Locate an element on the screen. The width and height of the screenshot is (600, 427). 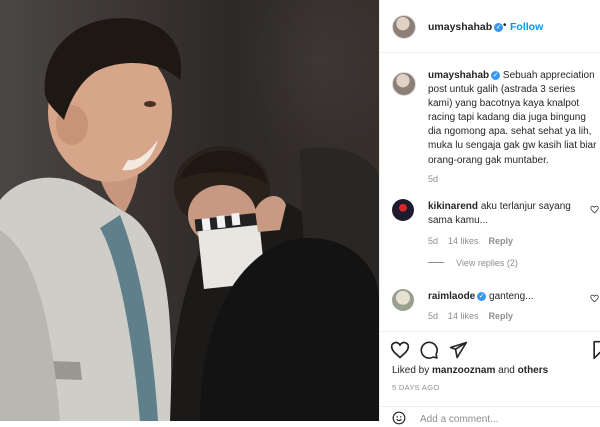
caption-age-text: 5d is located at coordinates (433, 179).